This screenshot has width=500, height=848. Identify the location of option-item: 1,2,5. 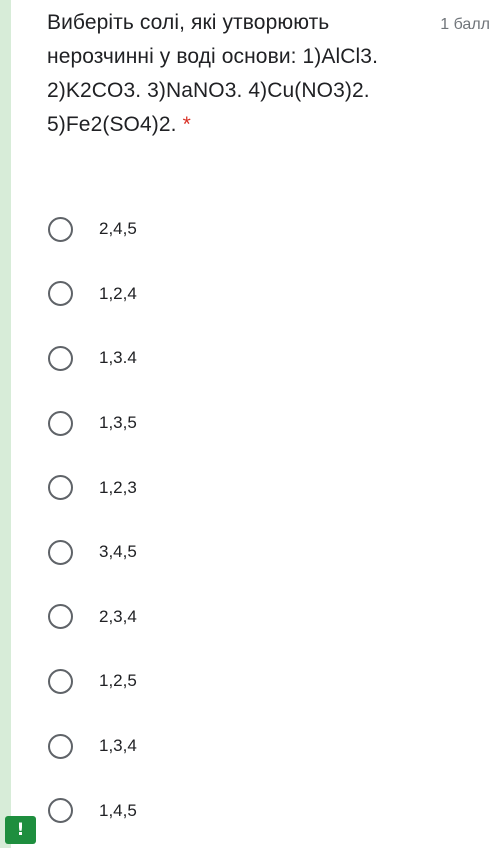
(258, 681).